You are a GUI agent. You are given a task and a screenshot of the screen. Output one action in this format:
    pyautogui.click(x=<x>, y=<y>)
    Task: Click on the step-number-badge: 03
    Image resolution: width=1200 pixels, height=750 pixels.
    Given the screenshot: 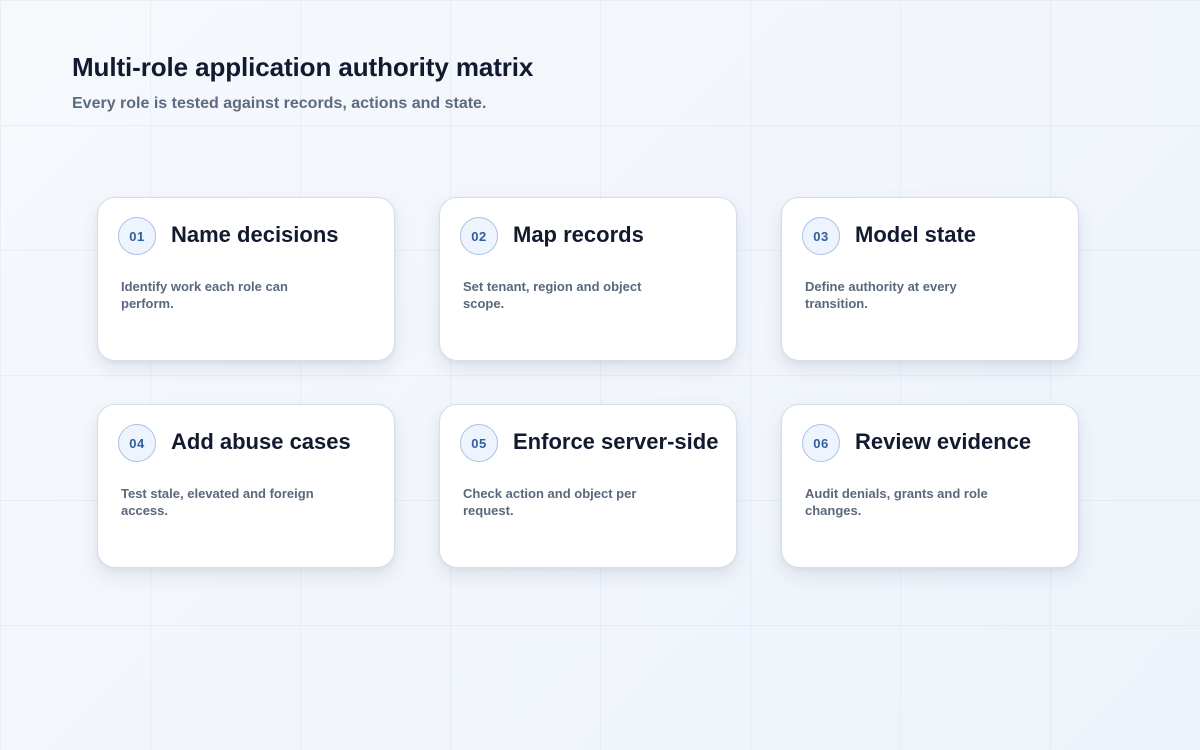 What is the action you would take?
    pyautogui.click(x=821, y=236)
    